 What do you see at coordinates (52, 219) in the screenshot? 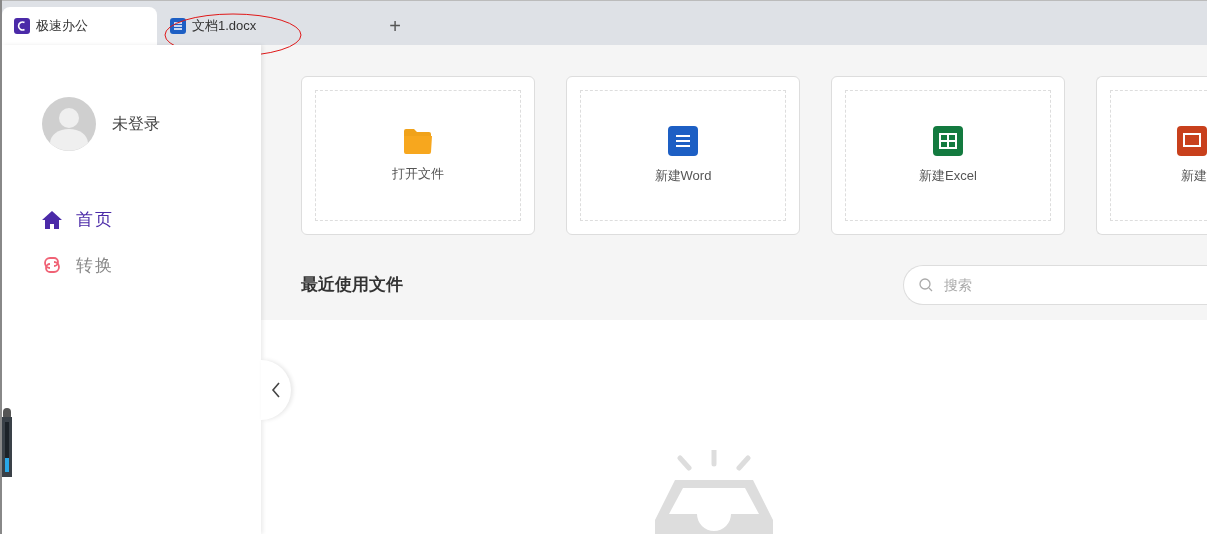
I see `home-icon` at bounding box center [52, 219].